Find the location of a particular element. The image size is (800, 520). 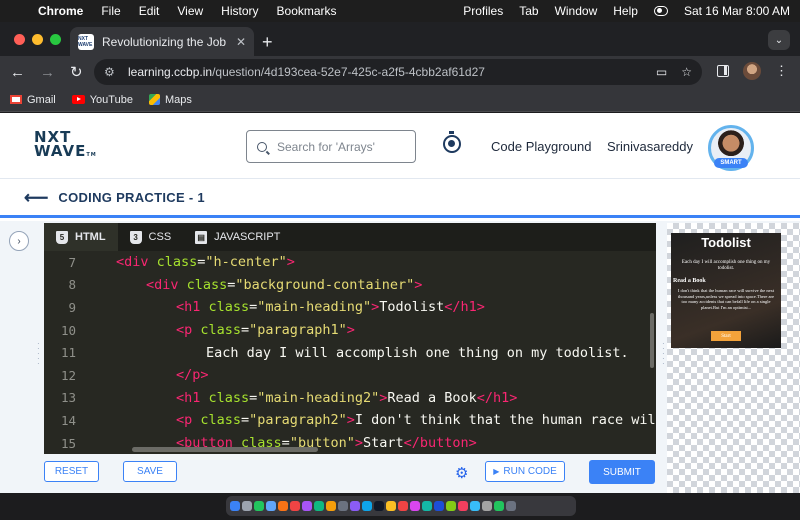

horizontal-scrollbar is located at coordinates (225, 449).